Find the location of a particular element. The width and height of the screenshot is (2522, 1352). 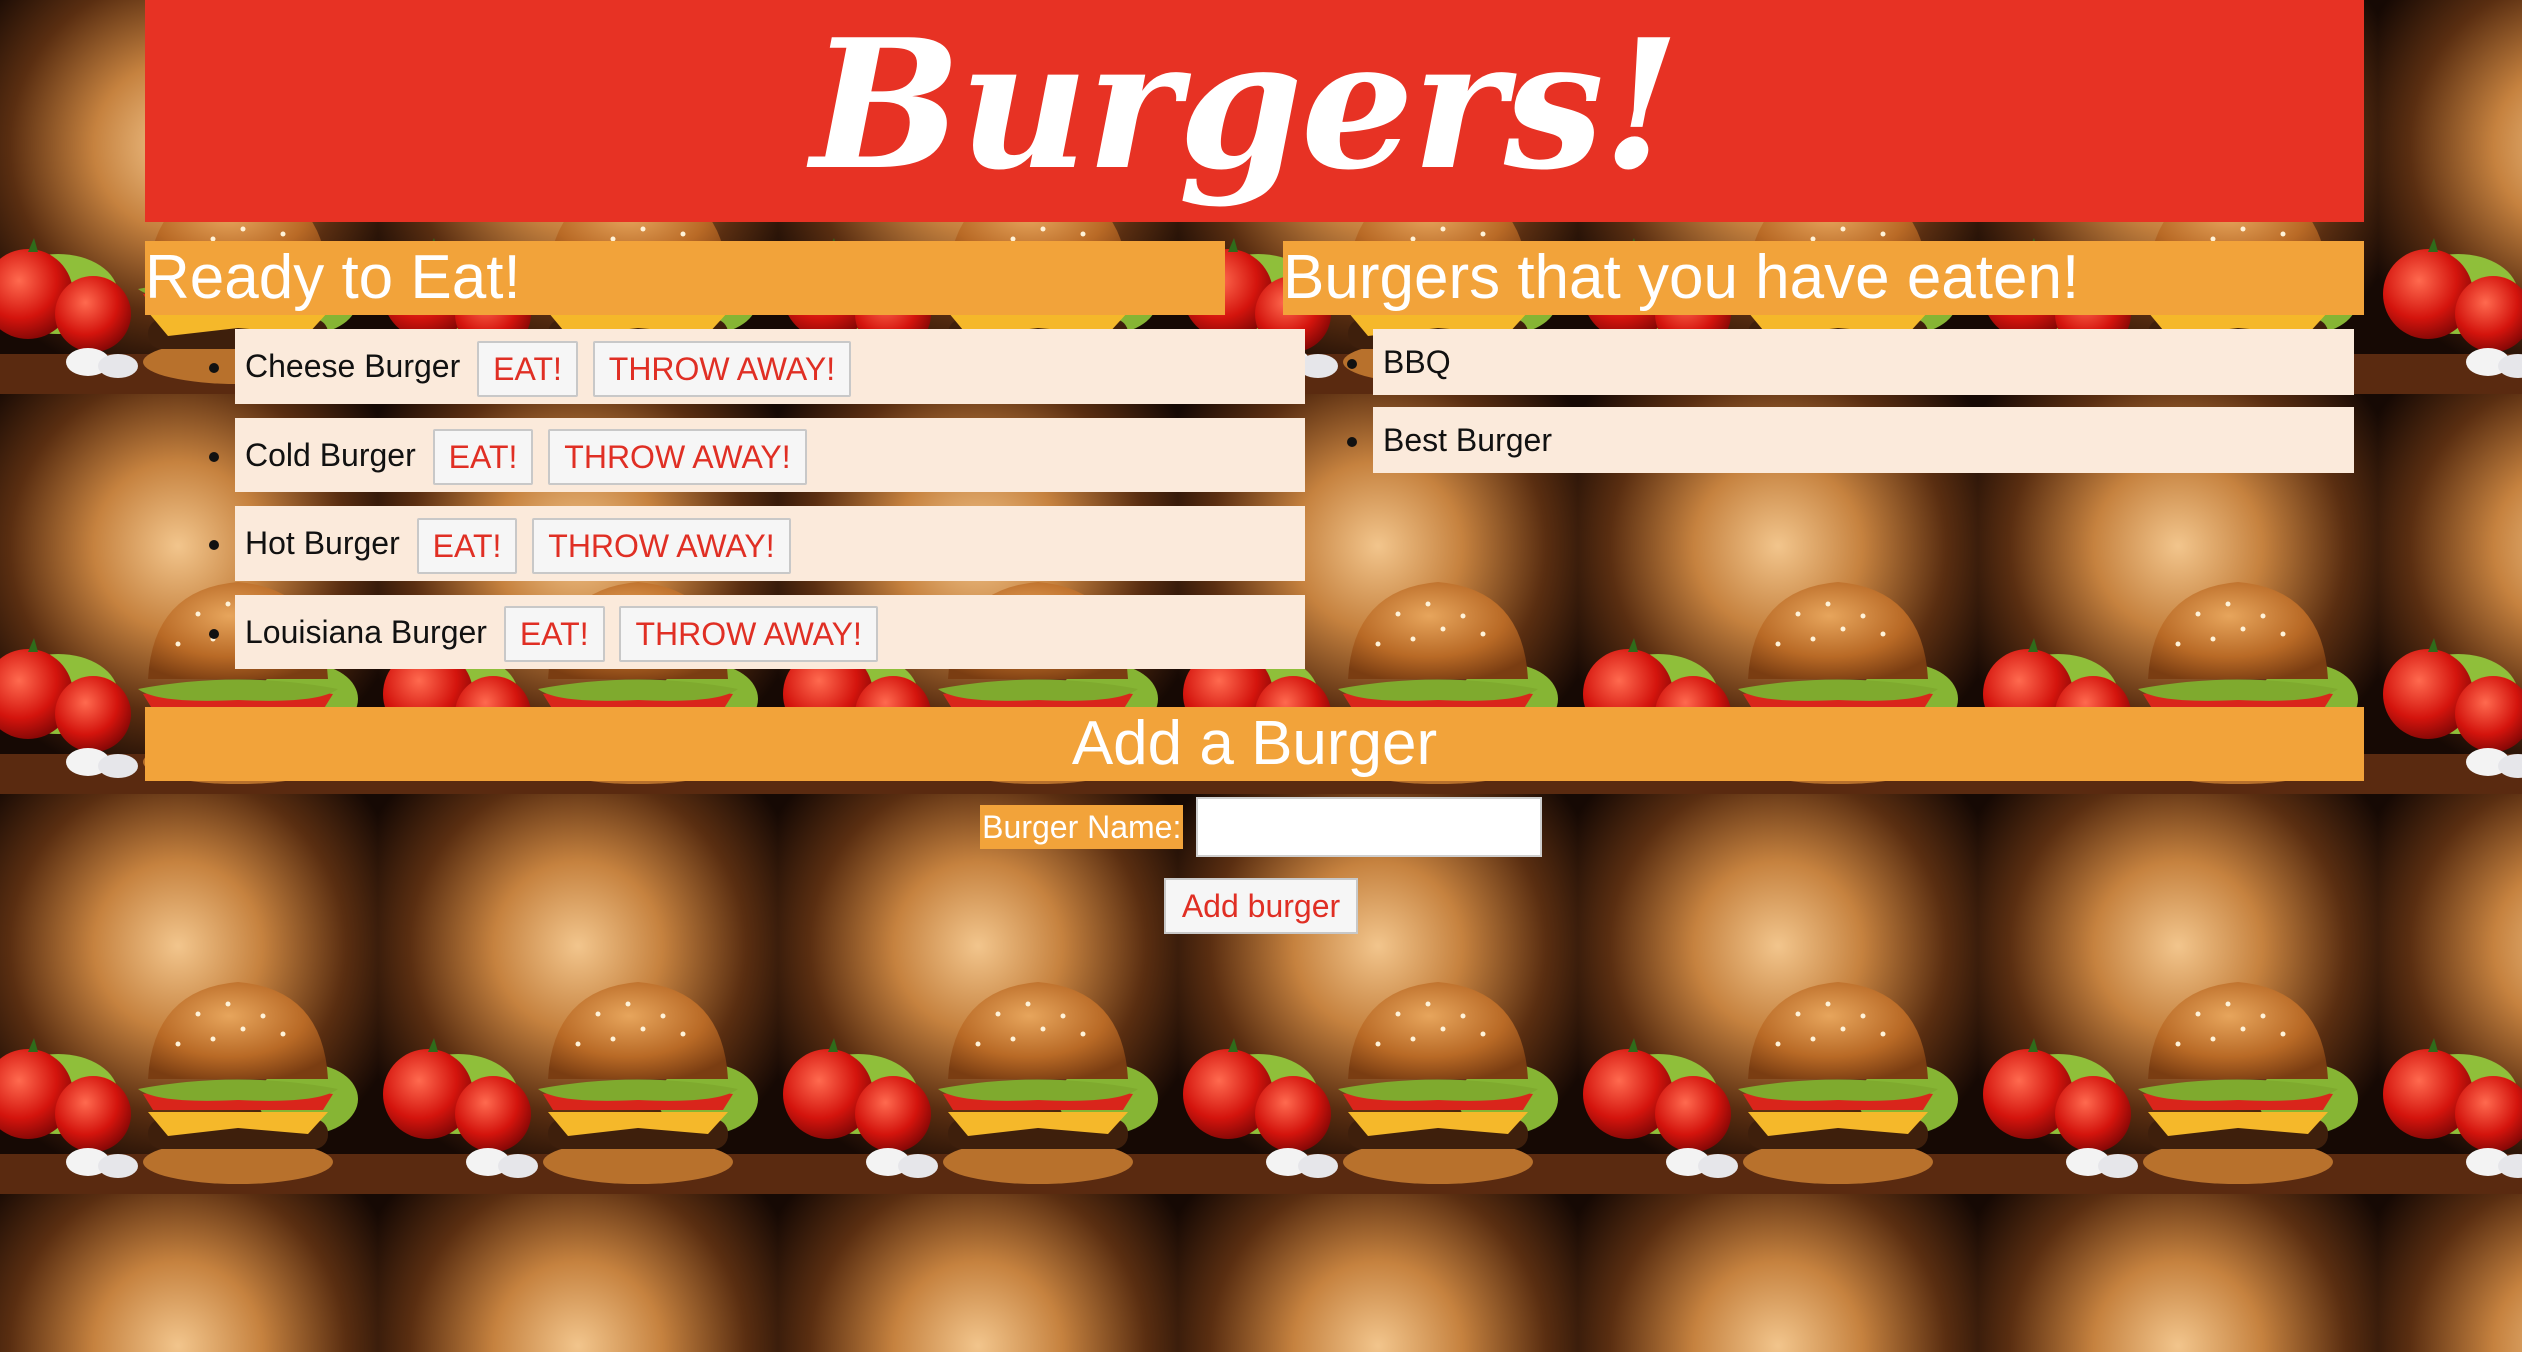

burger-name: Best Burger is located at coordinates (1467, 440).